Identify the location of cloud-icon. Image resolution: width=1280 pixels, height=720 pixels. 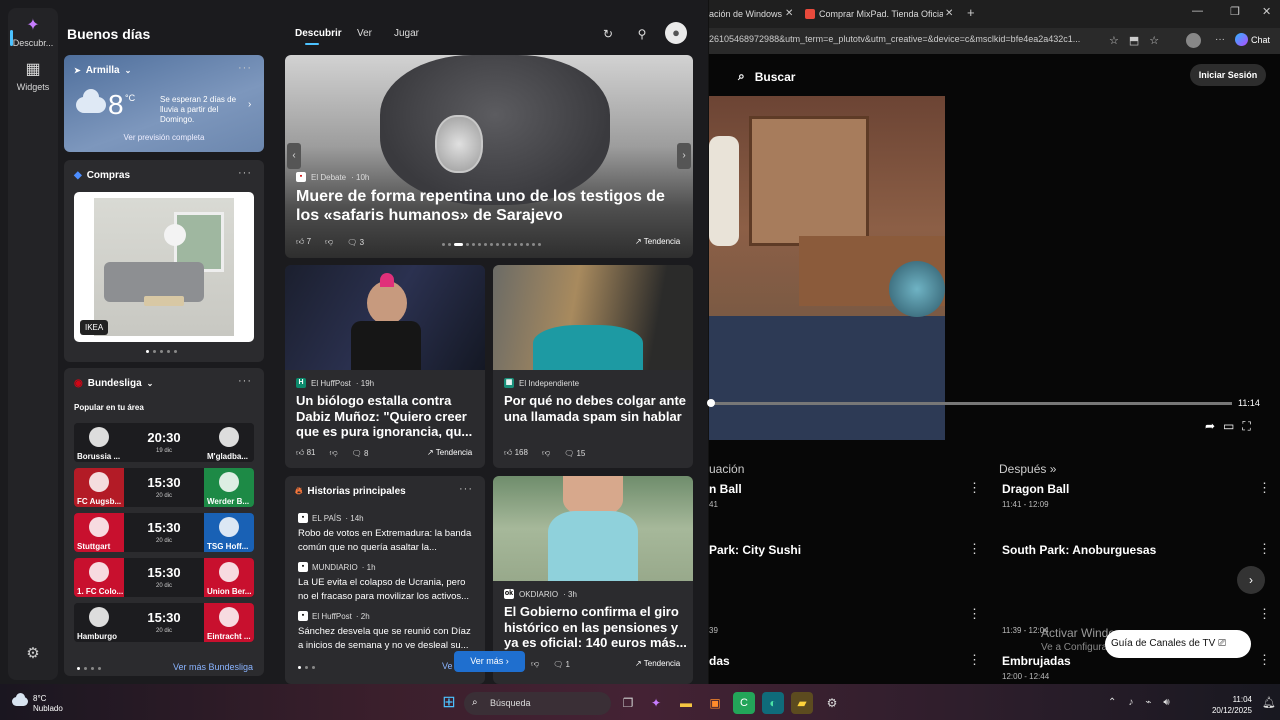
(20, 700).